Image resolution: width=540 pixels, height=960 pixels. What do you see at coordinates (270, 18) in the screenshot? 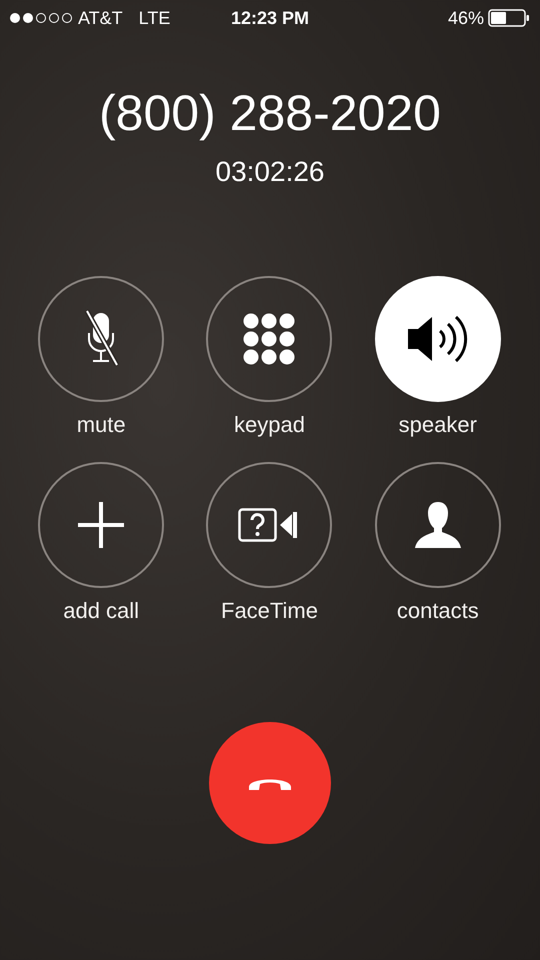
I see `clock-time: 12:23 PM` at bounding box center [270, 18].